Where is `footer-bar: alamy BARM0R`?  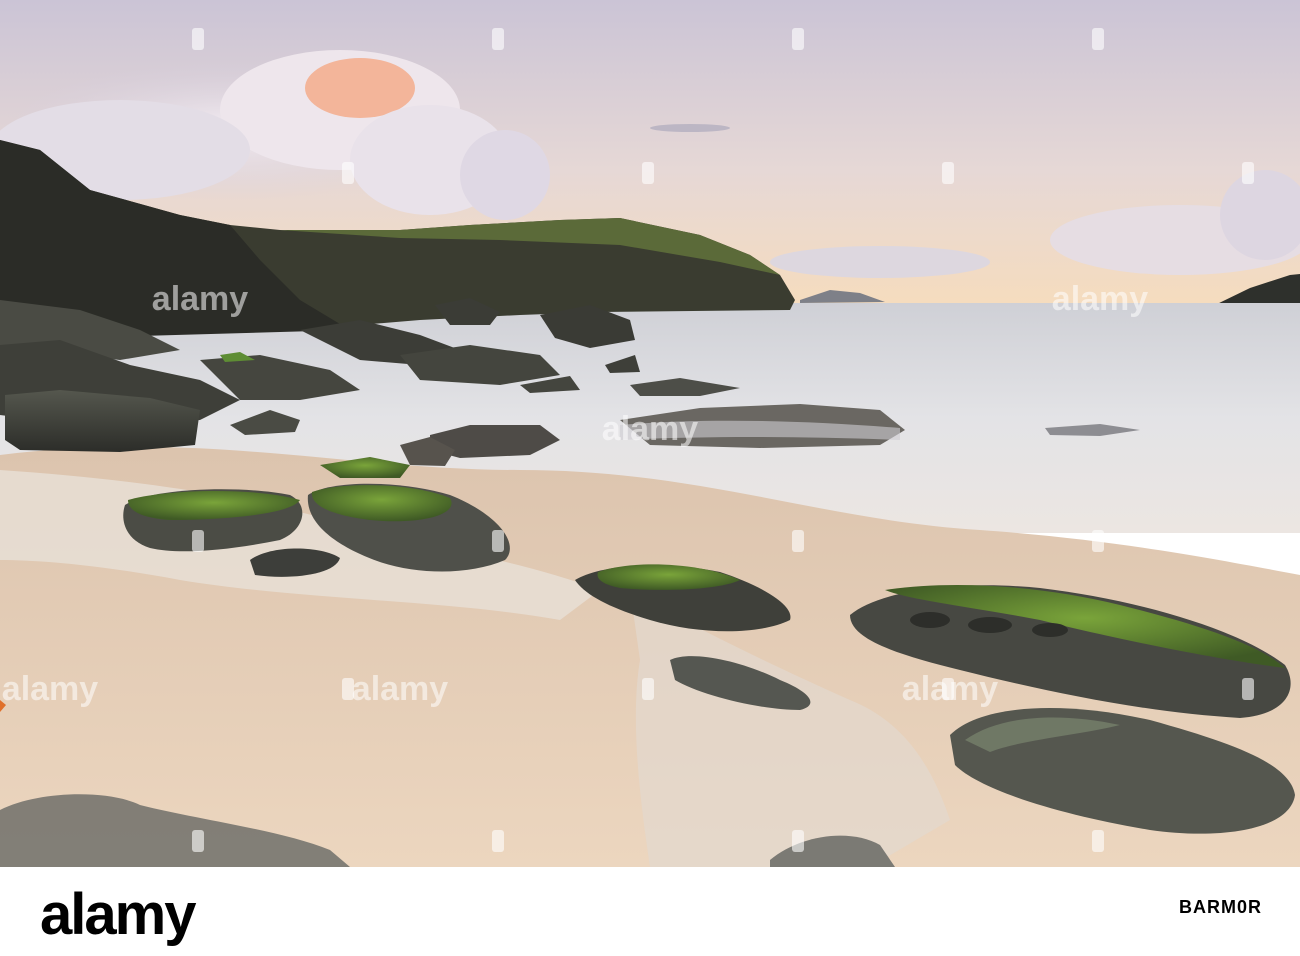 footer-bar: alamy BARM0R is located at coordinates (650, 911).